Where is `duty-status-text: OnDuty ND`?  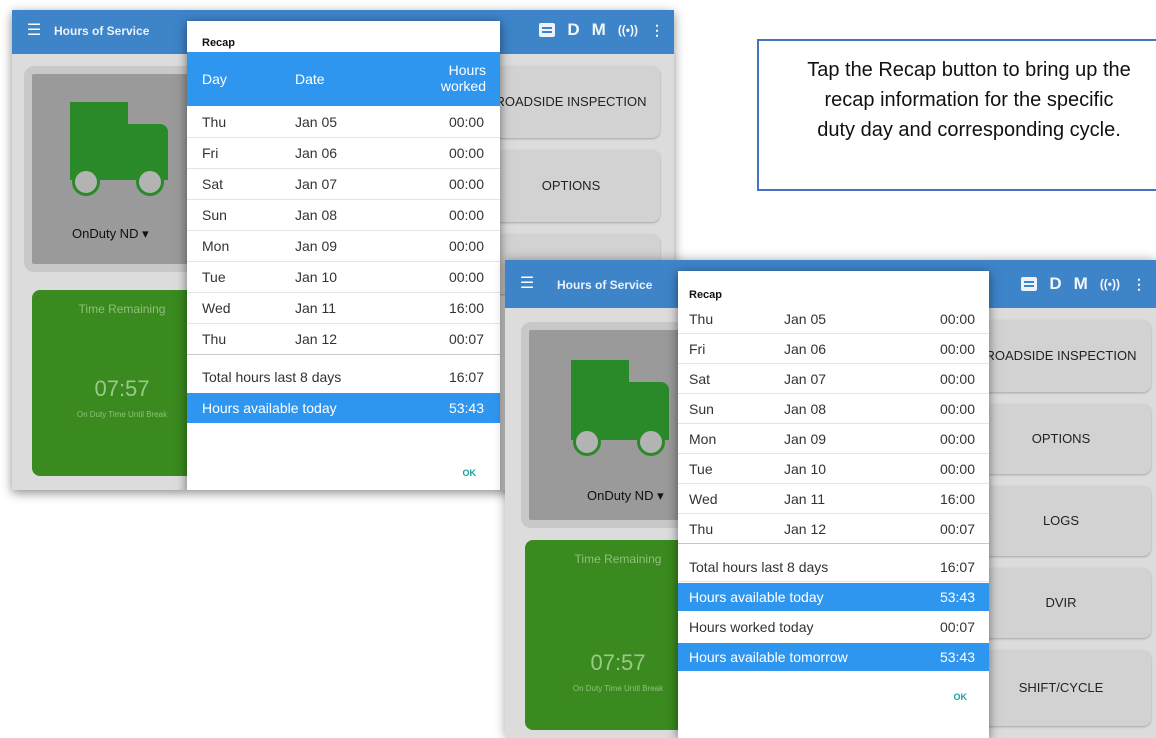 duty-status-text: OnDuty ND is located at coordinates (620, 495).